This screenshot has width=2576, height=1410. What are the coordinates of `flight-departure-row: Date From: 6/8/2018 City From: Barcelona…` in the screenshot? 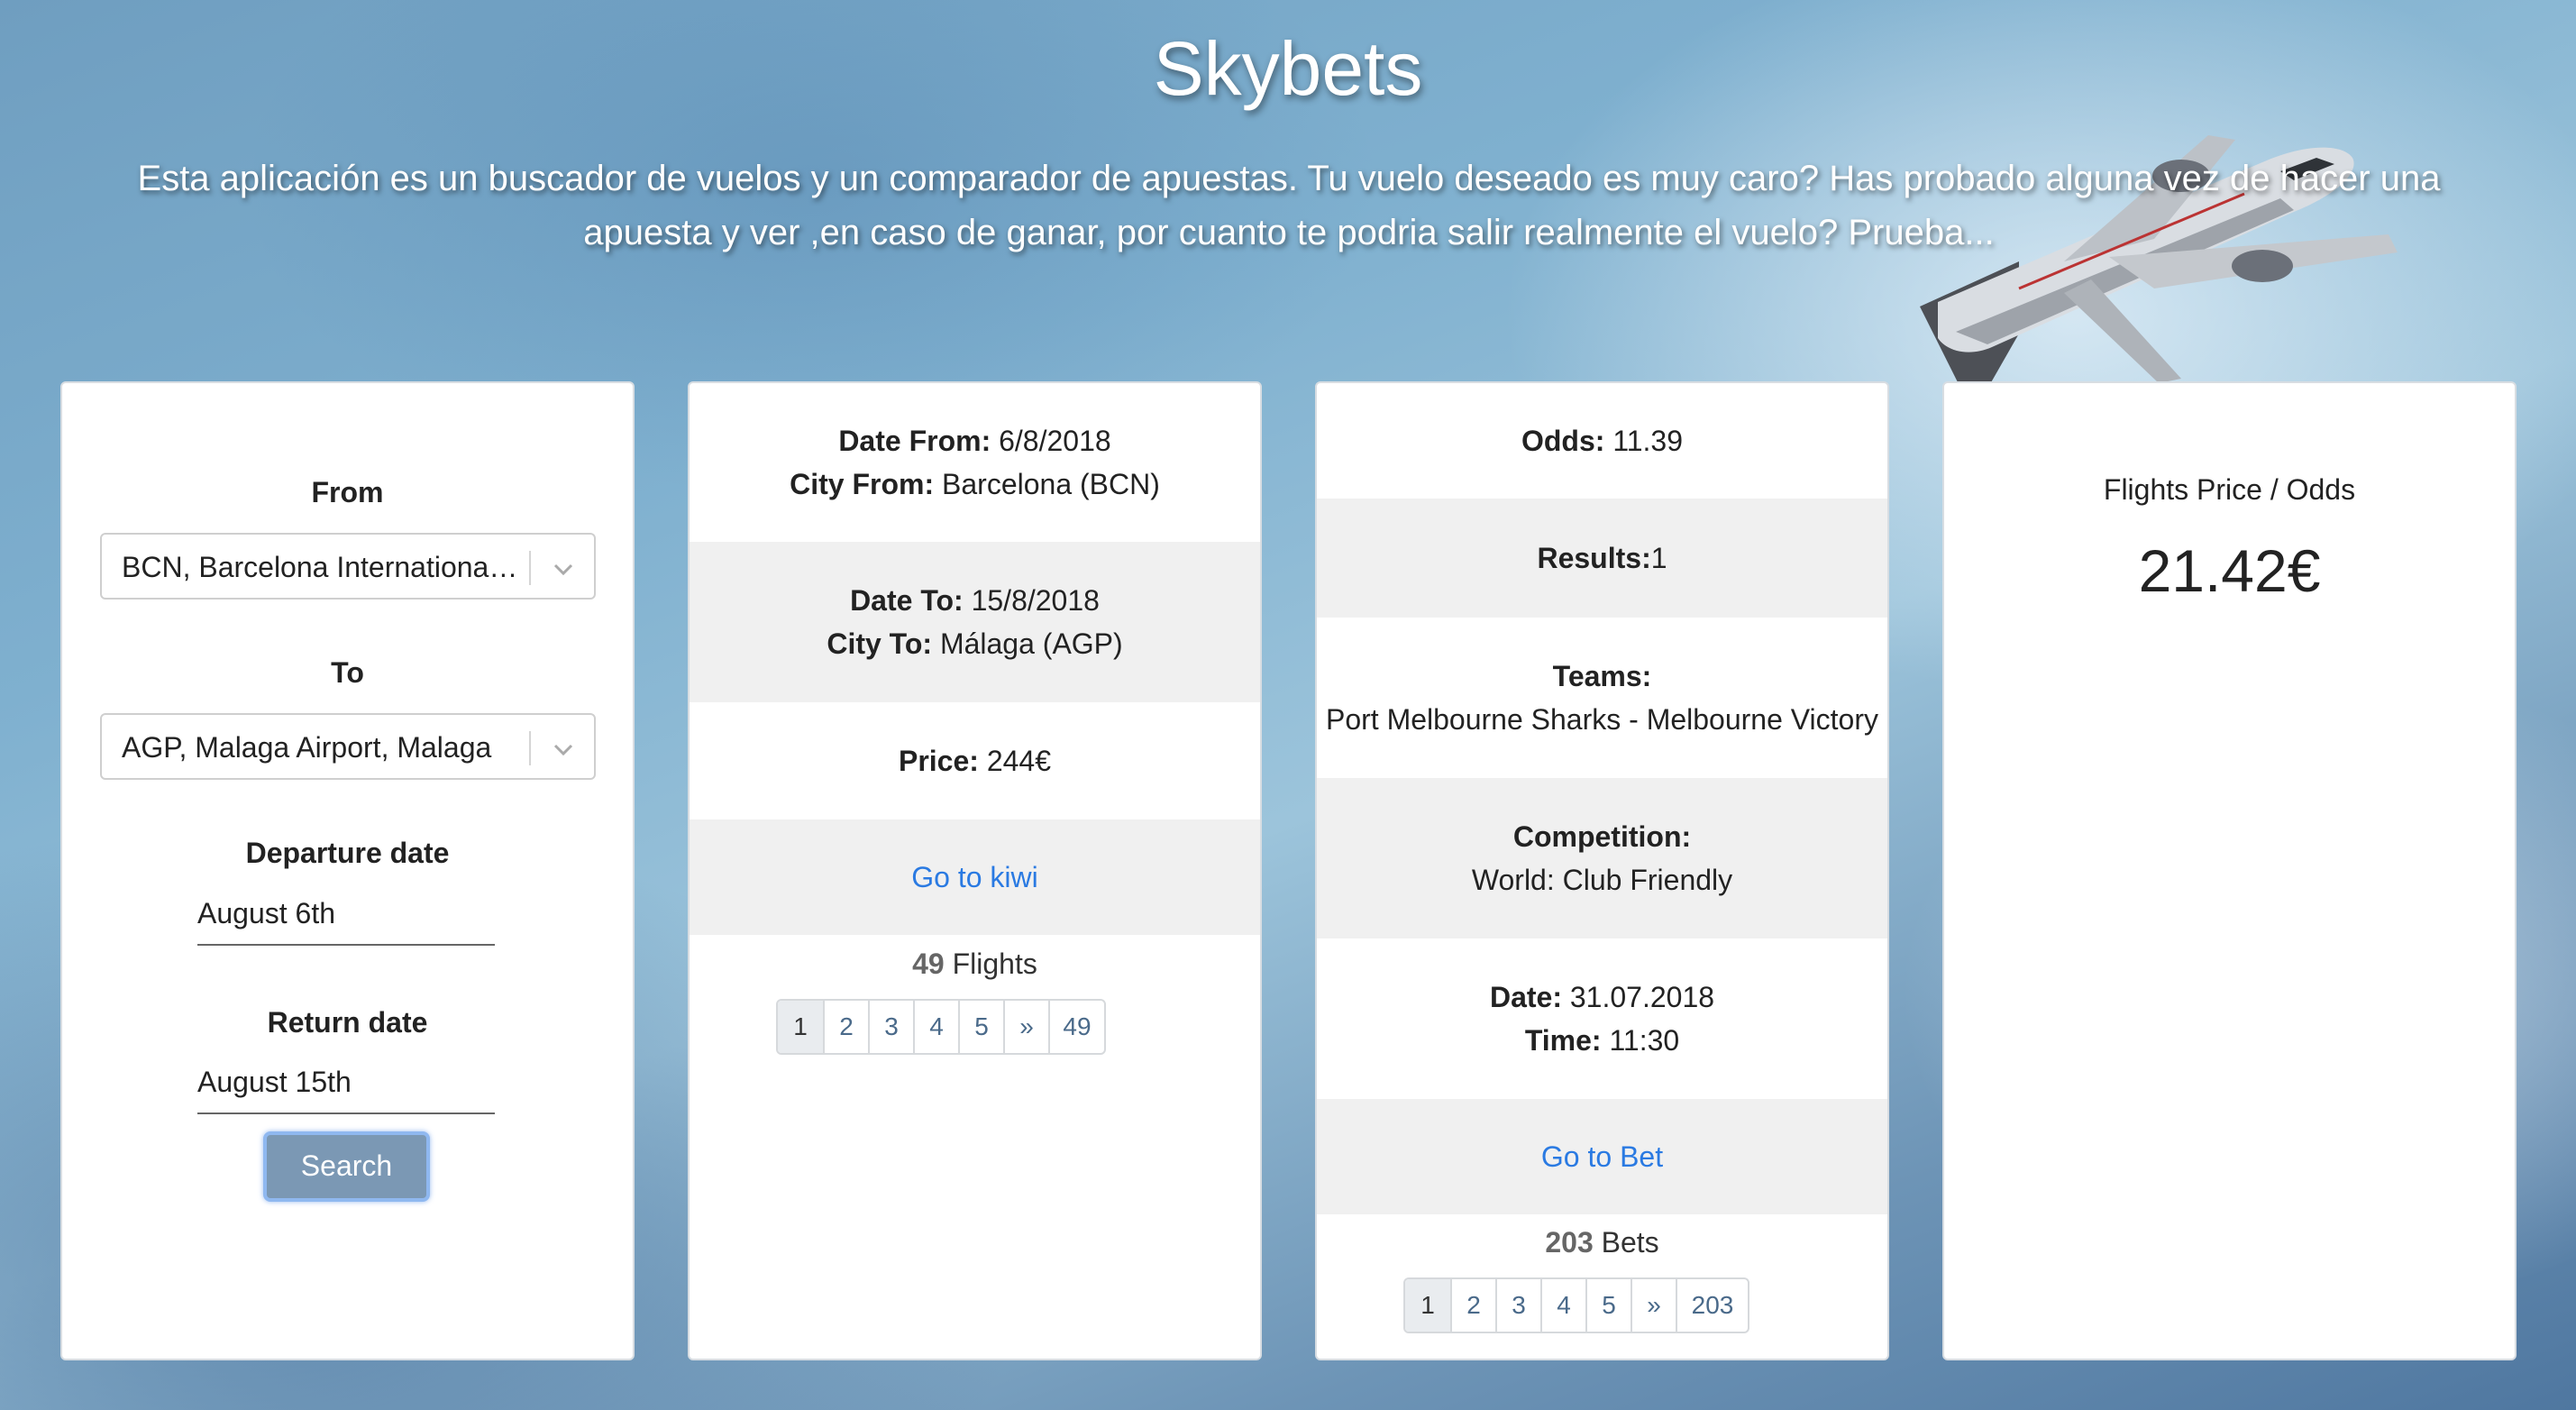 It's located at (975, 463).